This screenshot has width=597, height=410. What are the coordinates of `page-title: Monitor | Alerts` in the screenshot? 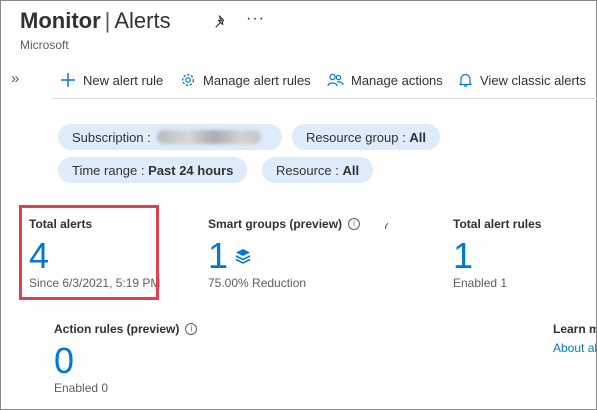 It's located at (95, 21).